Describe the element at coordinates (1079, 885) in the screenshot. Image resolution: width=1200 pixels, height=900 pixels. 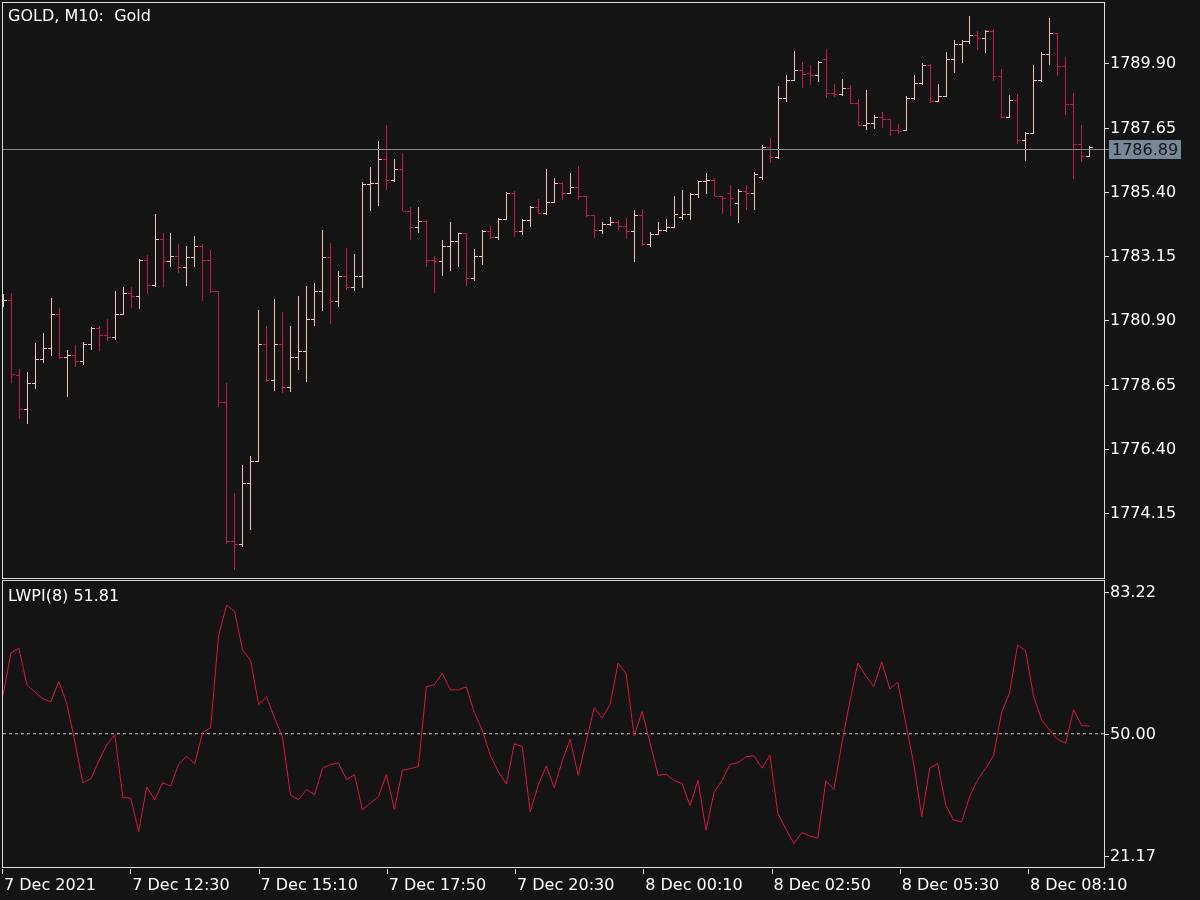
I see `time-axis-label: 8 Dec 08:10` at that location.